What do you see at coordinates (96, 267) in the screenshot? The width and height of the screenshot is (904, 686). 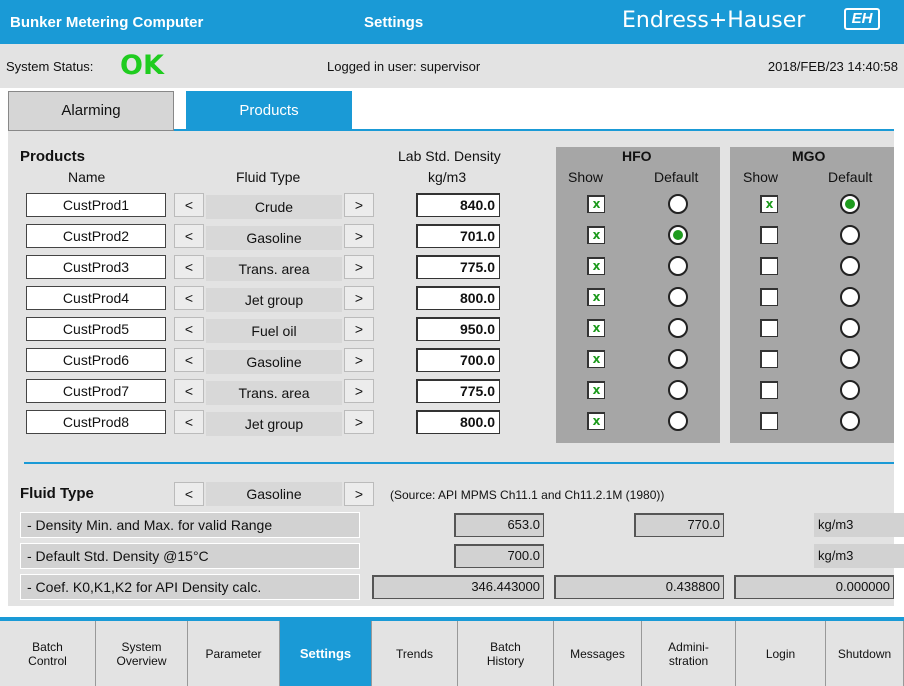 I see `product-name-field: CustProd3` at bounding box center [96, 267].